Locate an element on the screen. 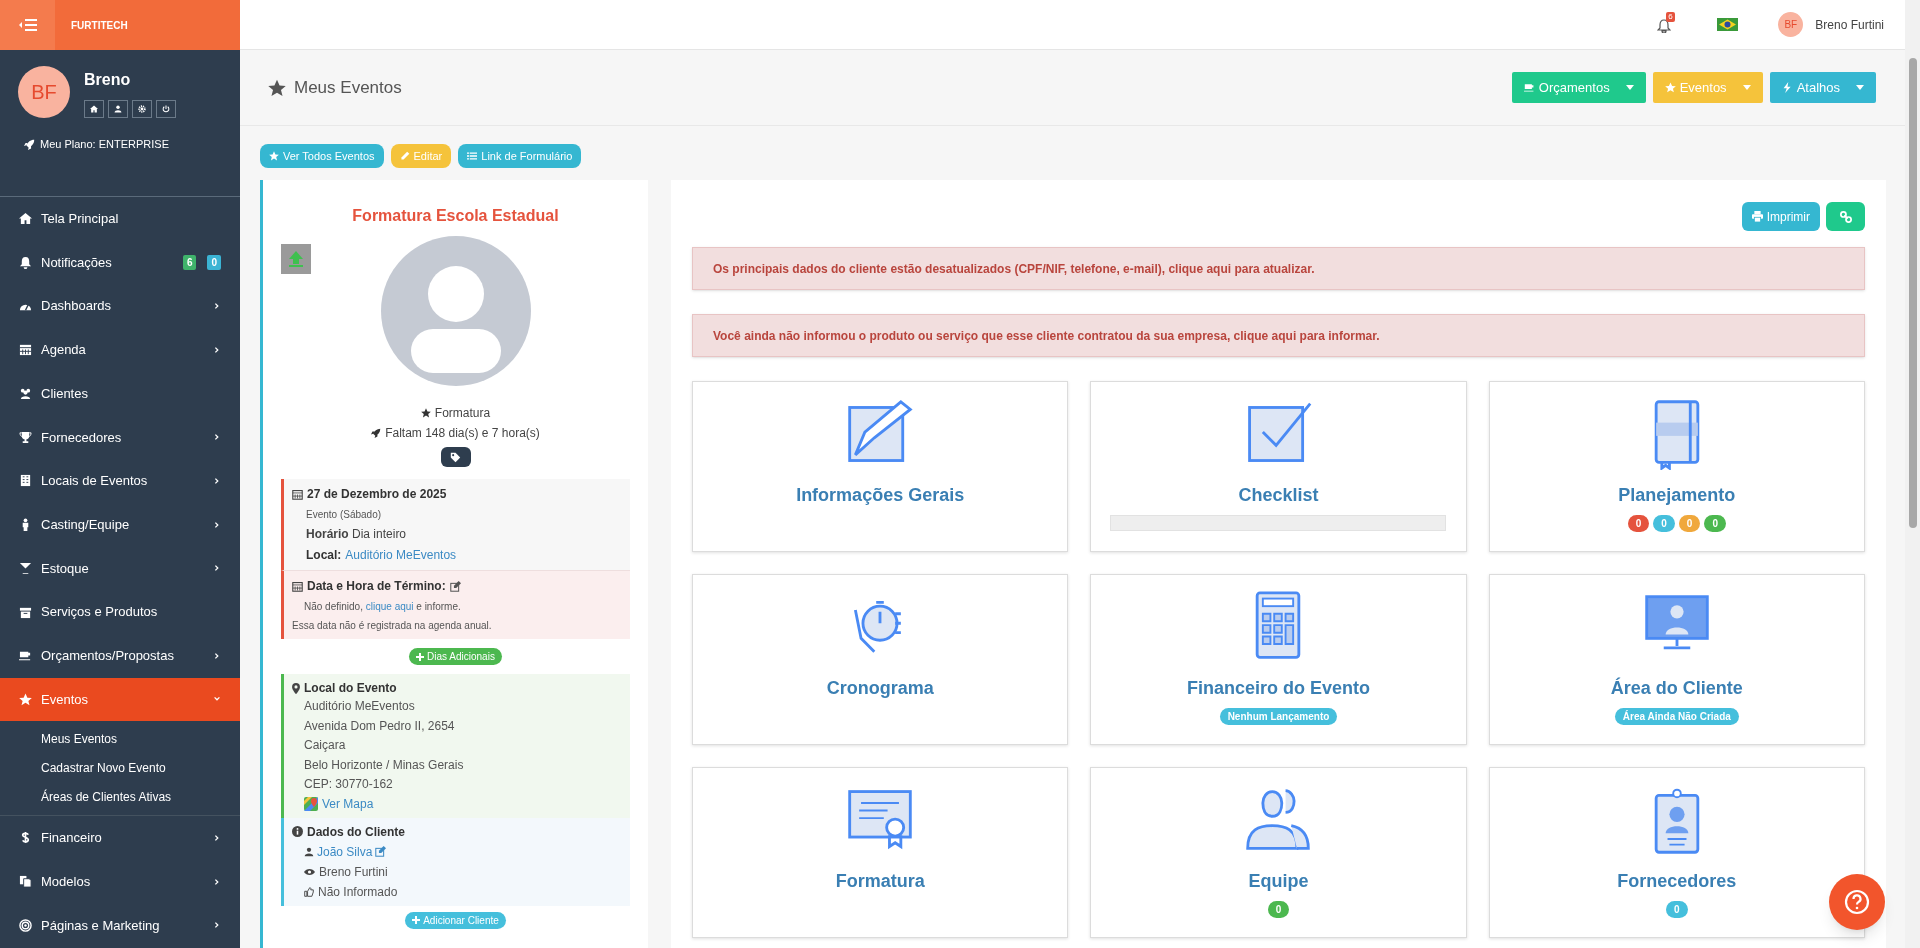  user-name: Breno Furtini is located at coordinates (1849, 24).